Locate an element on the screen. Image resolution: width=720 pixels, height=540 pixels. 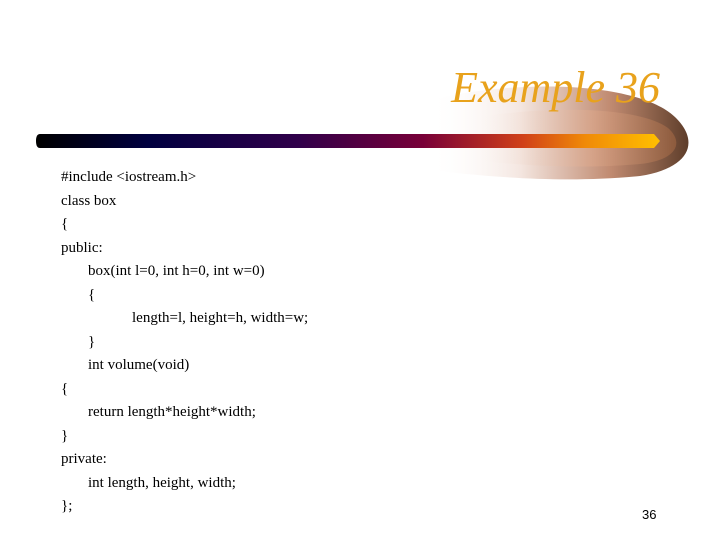
code-line: }; is located at coordinates (67, 506).